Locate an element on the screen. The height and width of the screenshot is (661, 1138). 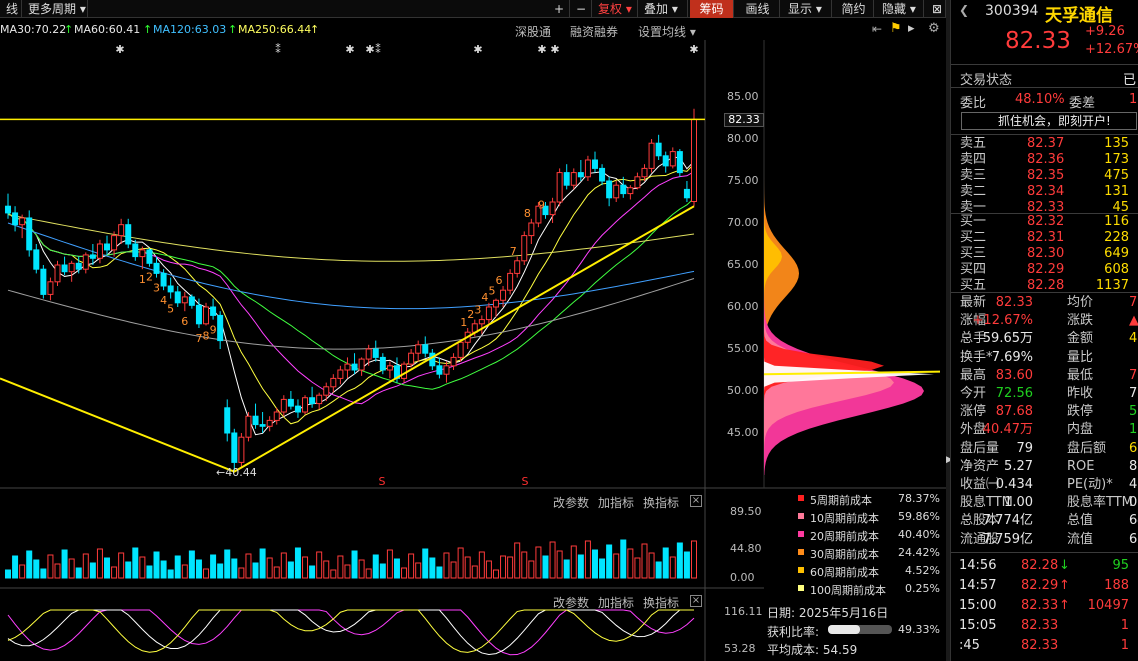
simple-button: 简约 is located at coordinates (854, 9).